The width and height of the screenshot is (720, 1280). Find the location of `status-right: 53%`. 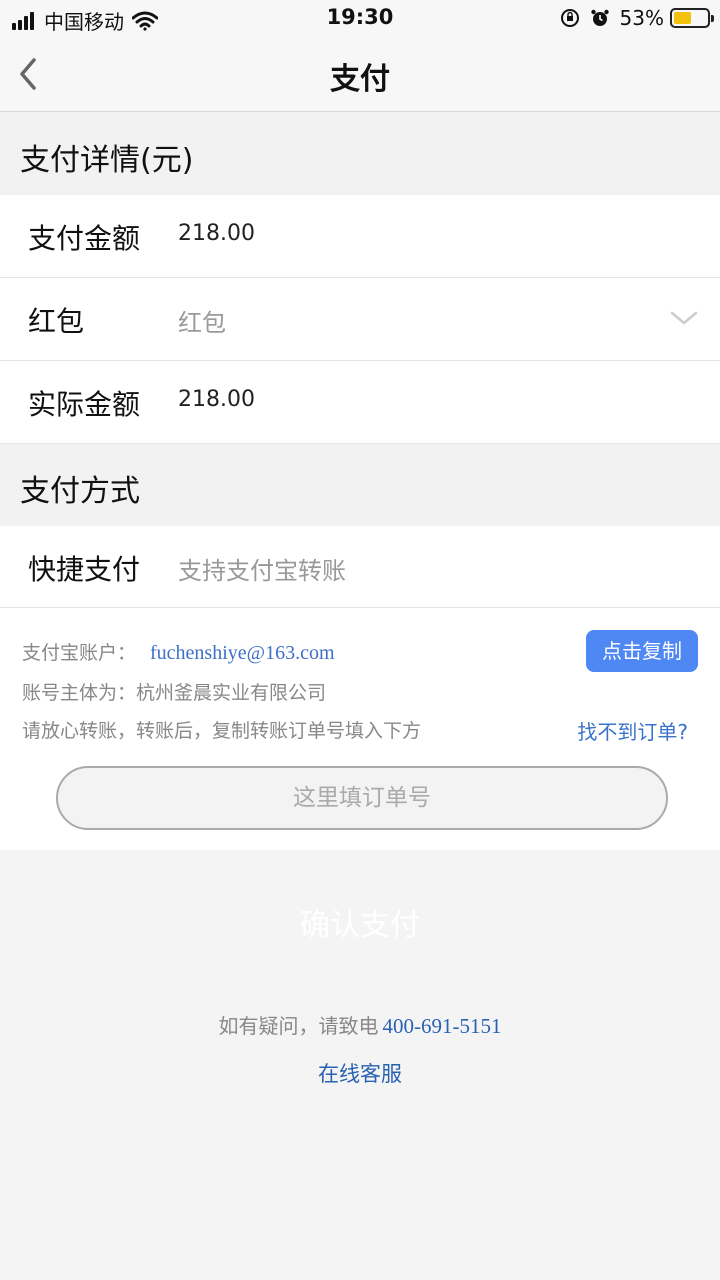

status-right: 53% is located at coordinates (637, 18).